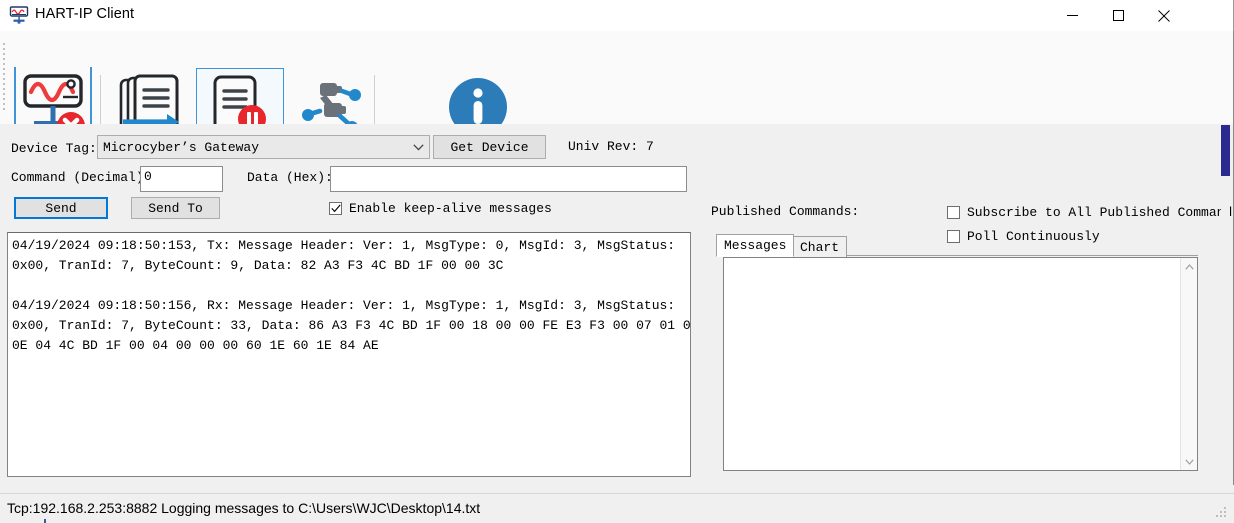  I want to click on subscribe-all-published-checkbox: Subscribe to All Published Commands, so click(1090, 212).